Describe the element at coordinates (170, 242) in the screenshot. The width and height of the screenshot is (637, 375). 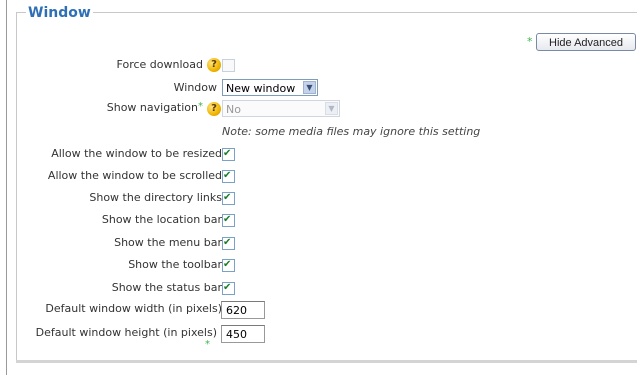
I see `menubar-label: Show the menu bar*` at that location.